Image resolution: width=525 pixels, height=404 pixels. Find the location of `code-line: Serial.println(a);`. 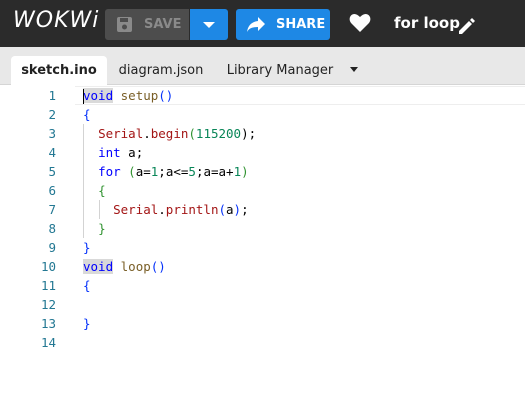

code-line: Serial.println(a); is located at coordinates (166, 209).